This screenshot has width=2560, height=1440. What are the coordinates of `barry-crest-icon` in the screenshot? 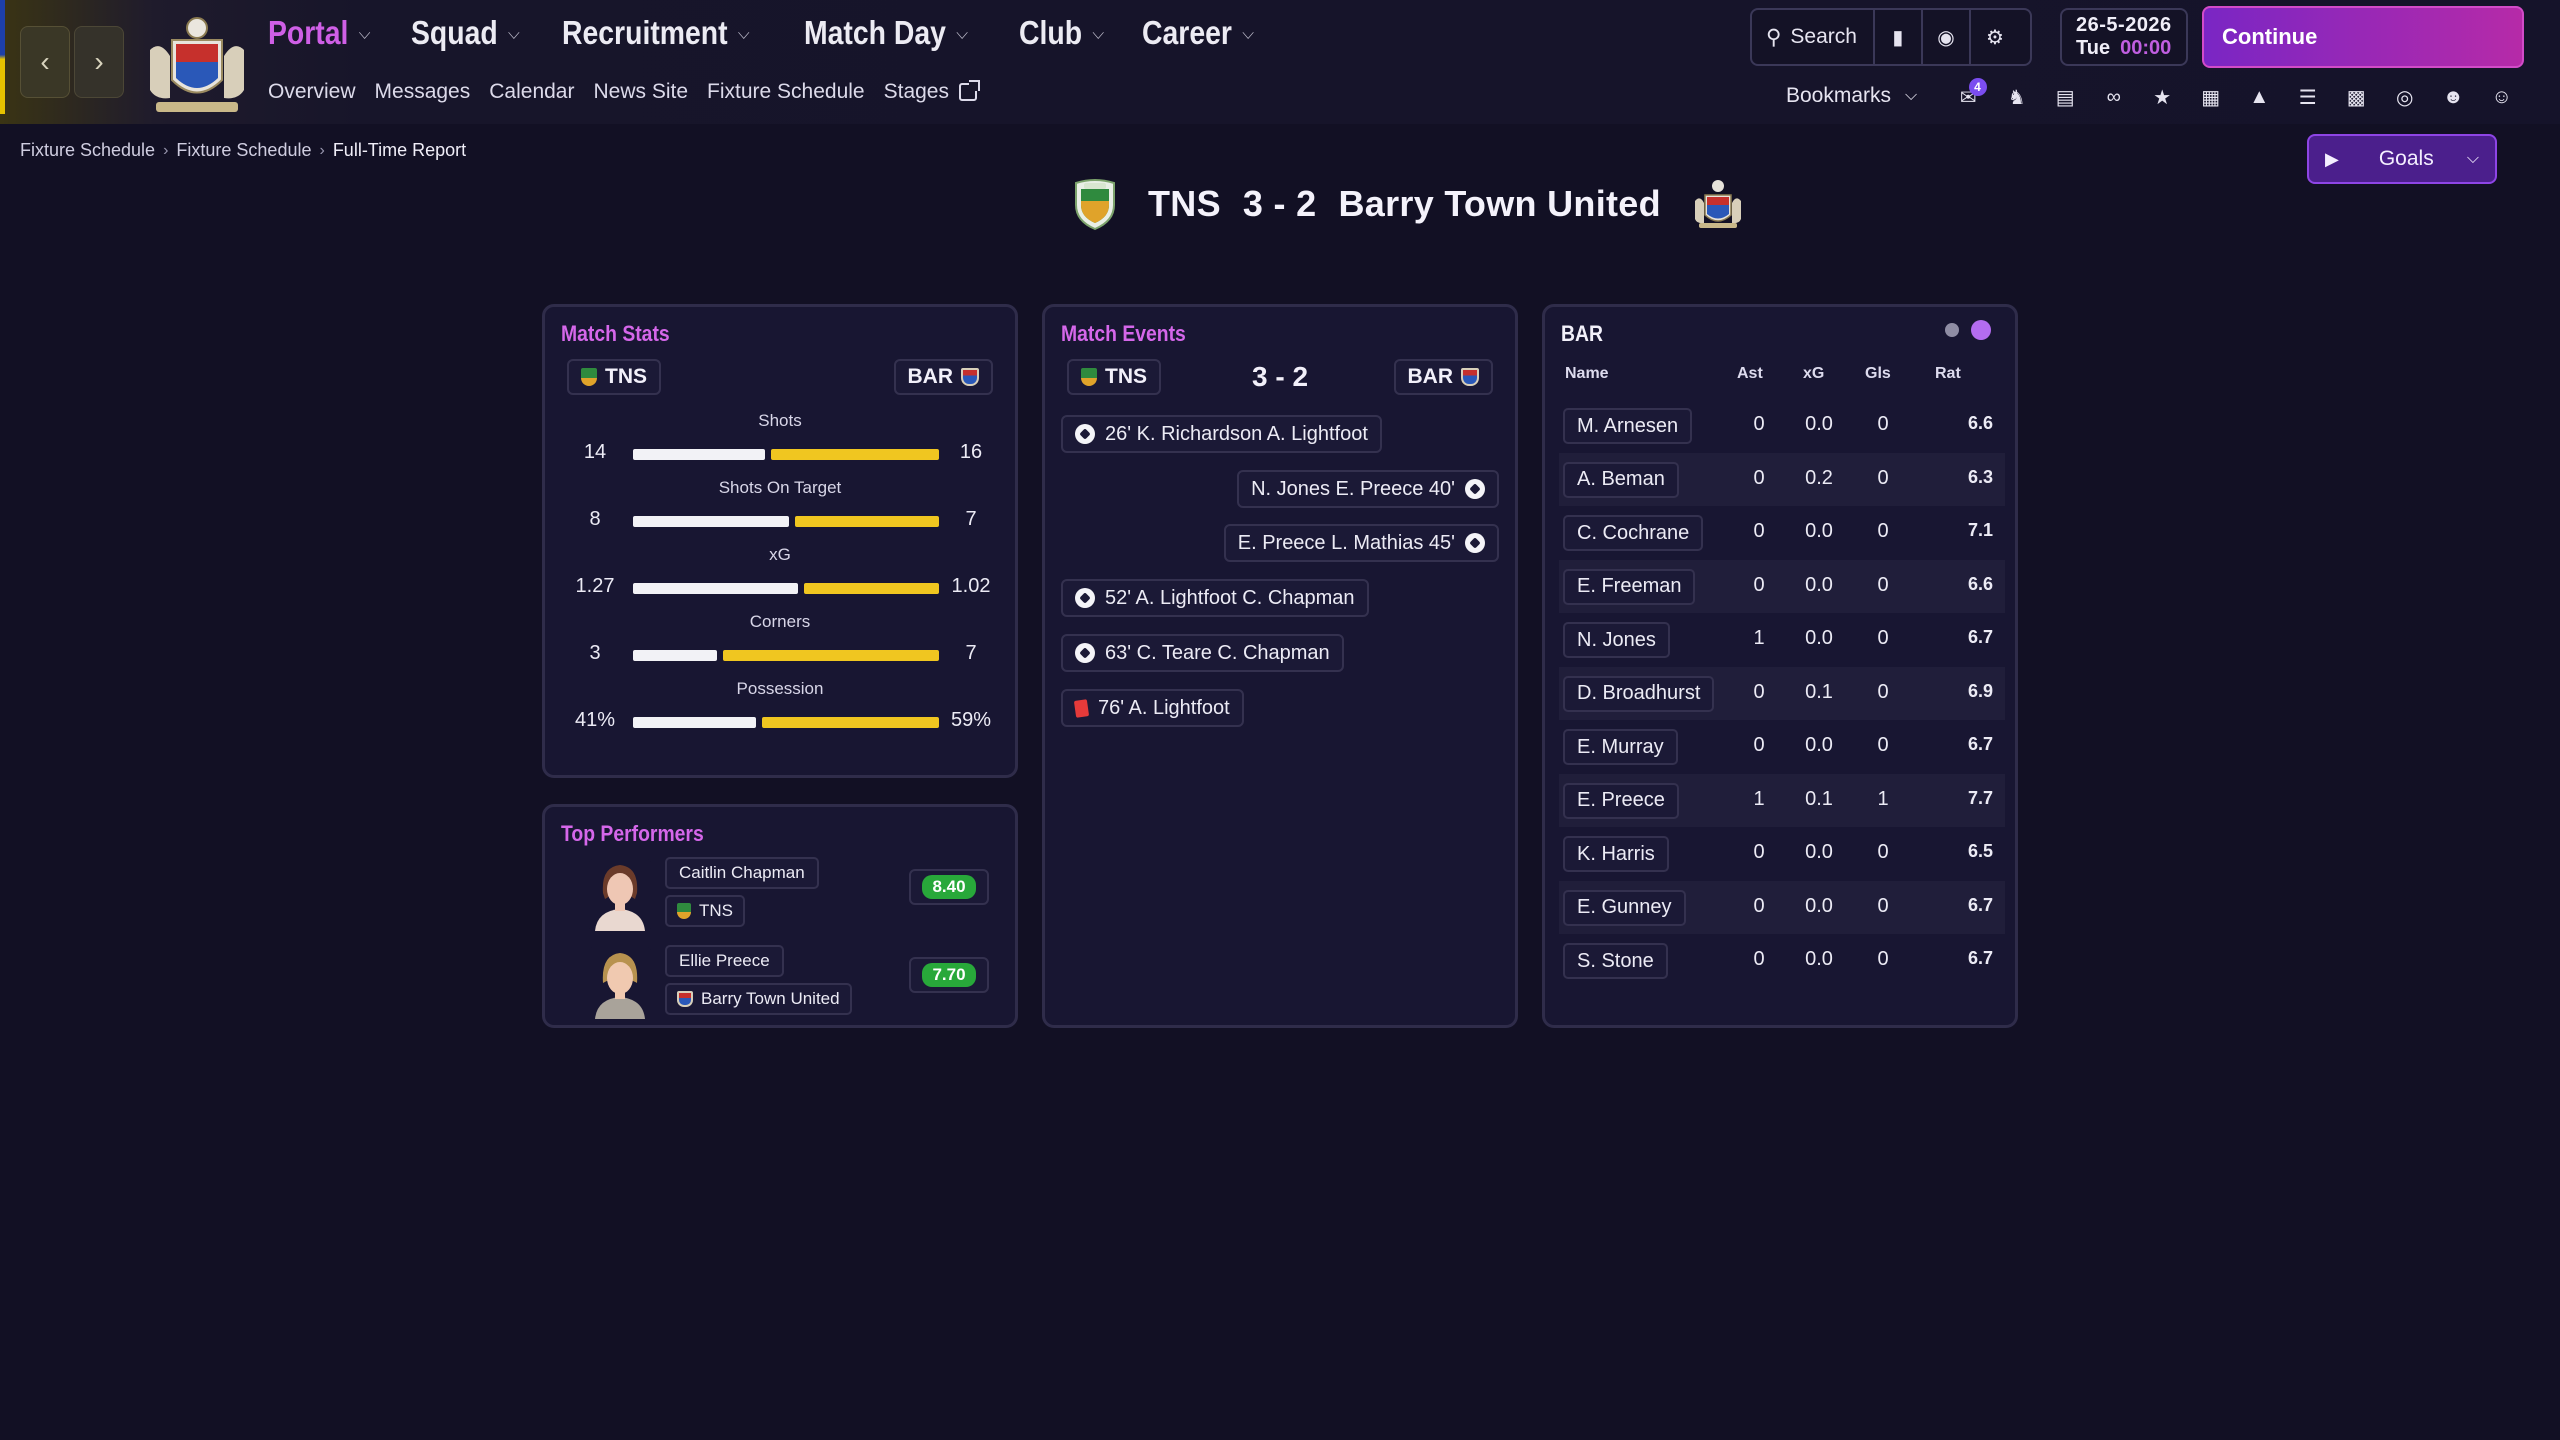 It's located at (970, 377).